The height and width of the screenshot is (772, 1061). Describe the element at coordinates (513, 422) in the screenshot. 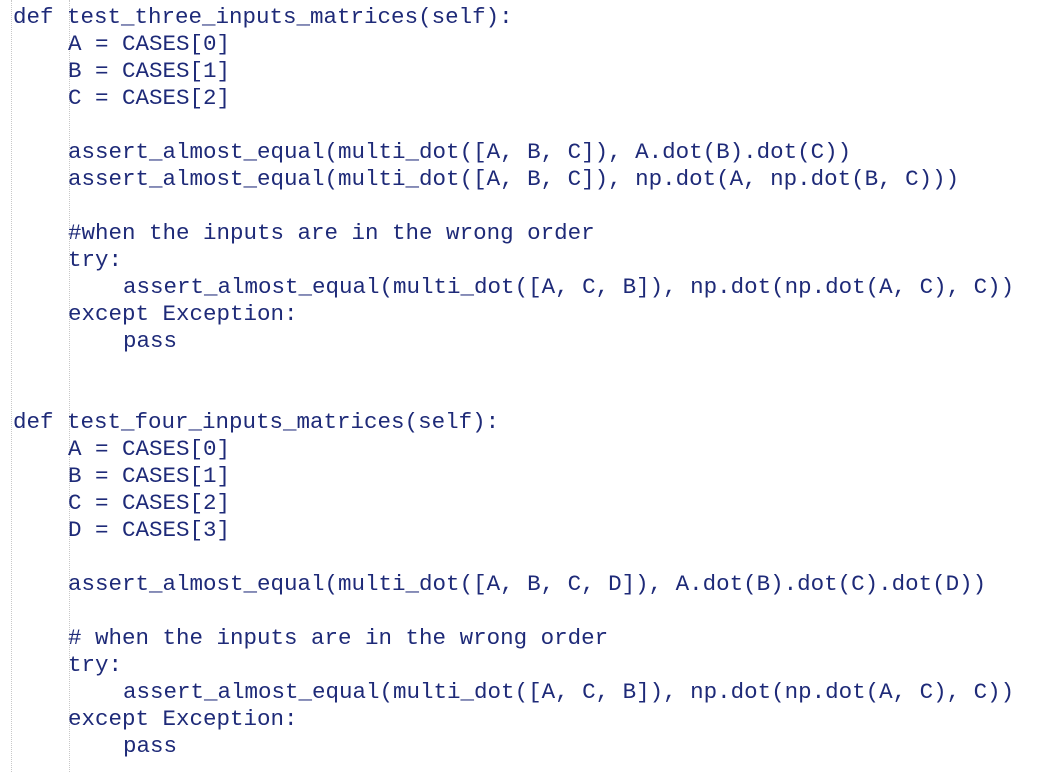

I see `code-line: def test_four_inputs_matrices(self):` at that location.